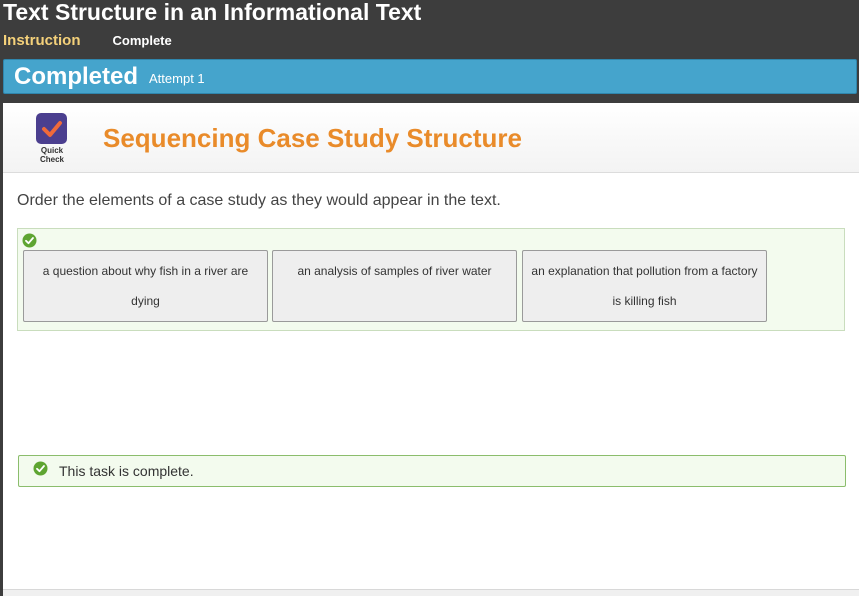 This screenshot has width=859, height=596. What do you see at coordinates (87, 40) in the screenshot?
I see `nav-tabs: Instruction Complete` at bounding box center [87, 40].